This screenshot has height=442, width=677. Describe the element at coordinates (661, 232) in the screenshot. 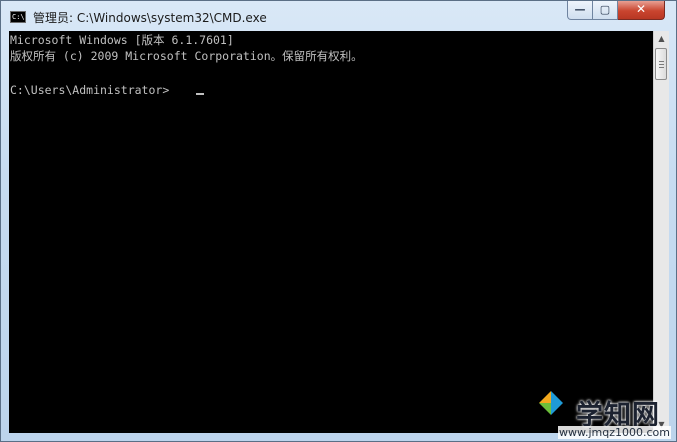

I see `vertical-scrollbar: ▲ ▼` at that location.